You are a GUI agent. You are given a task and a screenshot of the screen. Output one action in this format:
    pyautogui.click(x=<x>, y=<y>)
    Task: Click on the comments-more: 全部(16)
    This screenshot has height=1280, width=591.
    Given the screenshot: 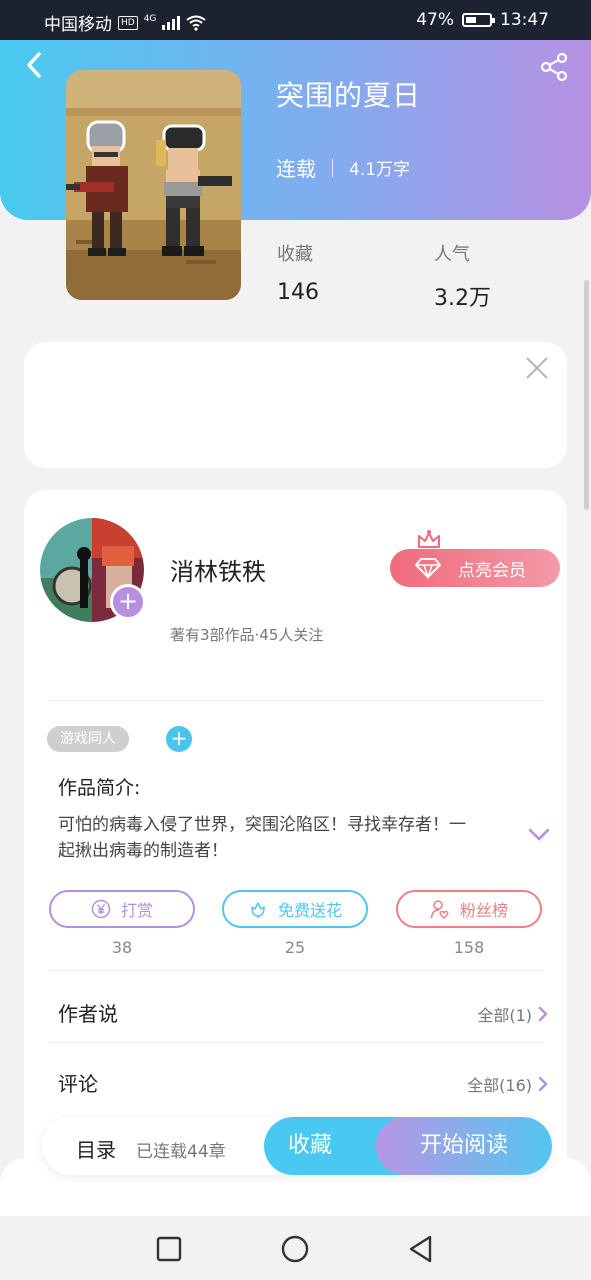 What is the action you would take?
    pyautogui.click(x=507, y=1084)
    